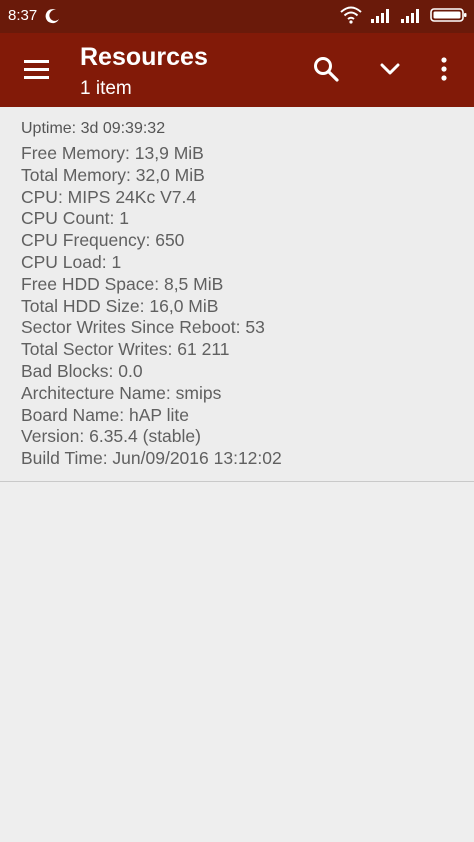 The width and height of the screenshot is (474, 842). Describe the element at coordinates (125, 349) in the screenshot. I see `list-item: Total Sector Writes: 61 211` at that location.